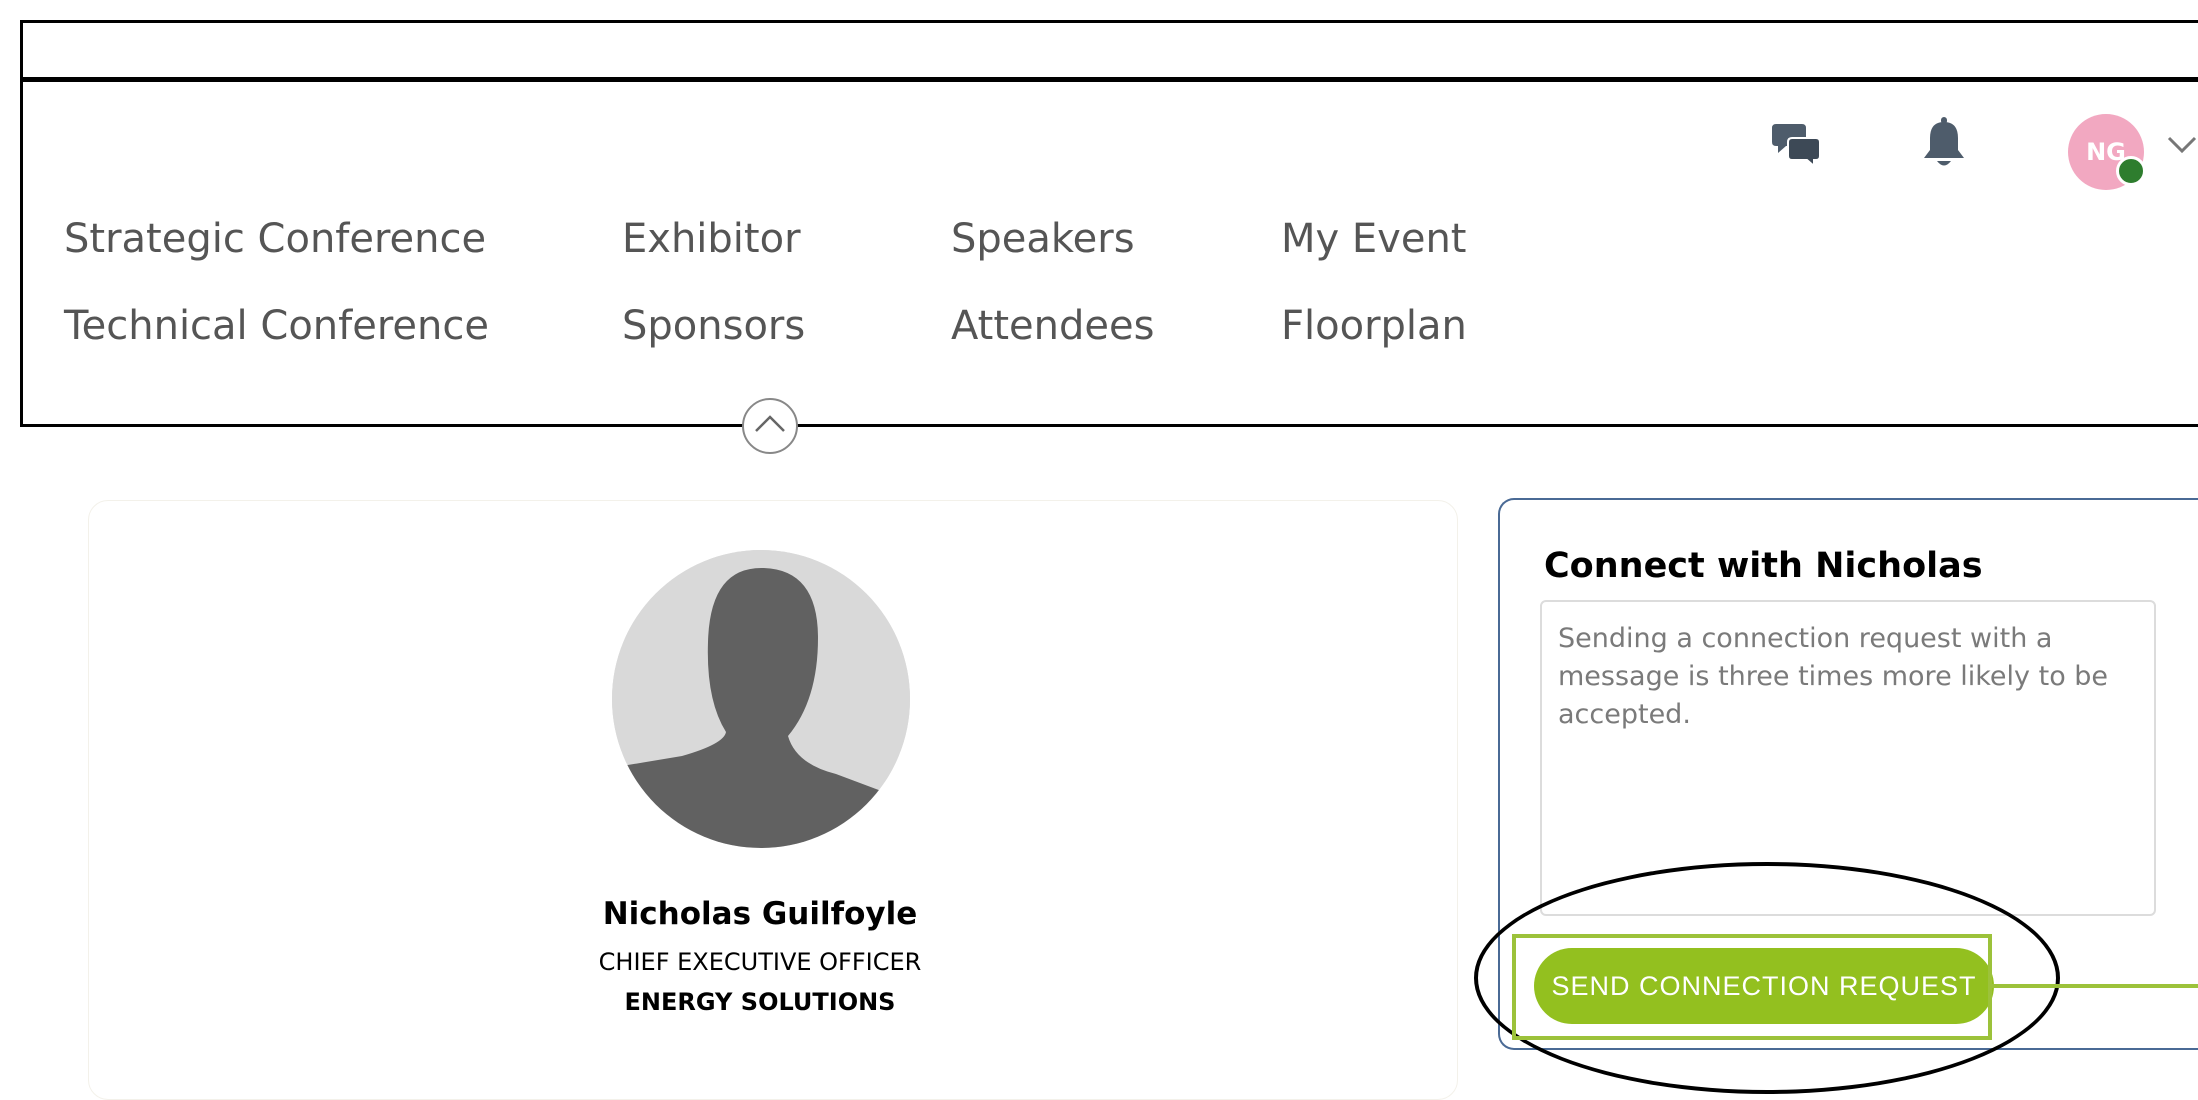 Image resolution: width=2198 pixels, height=1100 pixels. Describe the element at coordinates (711, 239) in the screenshot. I see `nav-item-exhibitor: Exhibitor` at that location.